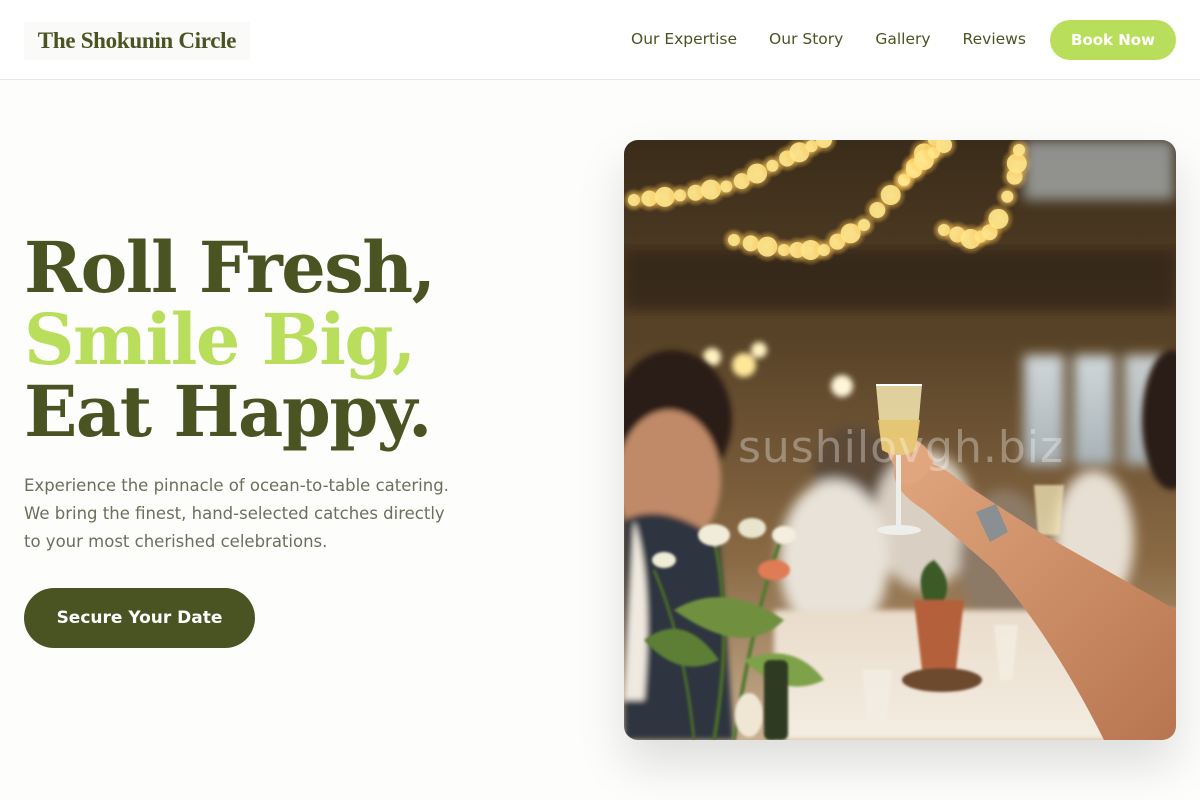 This screenshot has width=1200, height=800. Describe the element at coordinates (230, 267) in the screenshot. I see `headline-line-1: Roll Fresh,` at that location.